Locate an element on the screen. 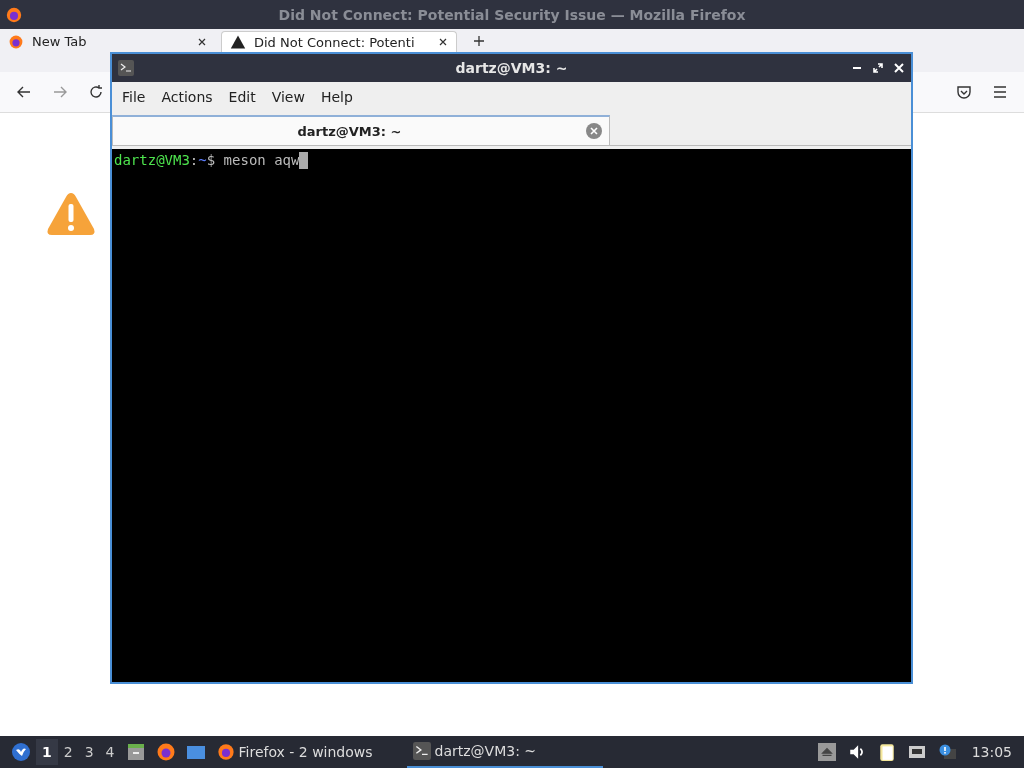  workspace-button: 3 is located at coordinates (89, 752).